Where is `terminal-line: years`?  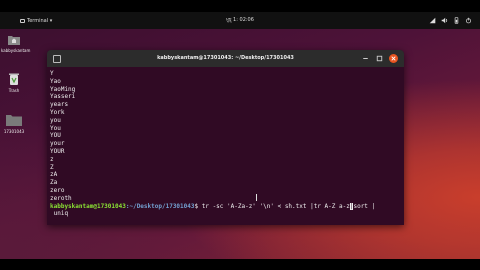 terminal-line: years is located at coordinates (59, 105).